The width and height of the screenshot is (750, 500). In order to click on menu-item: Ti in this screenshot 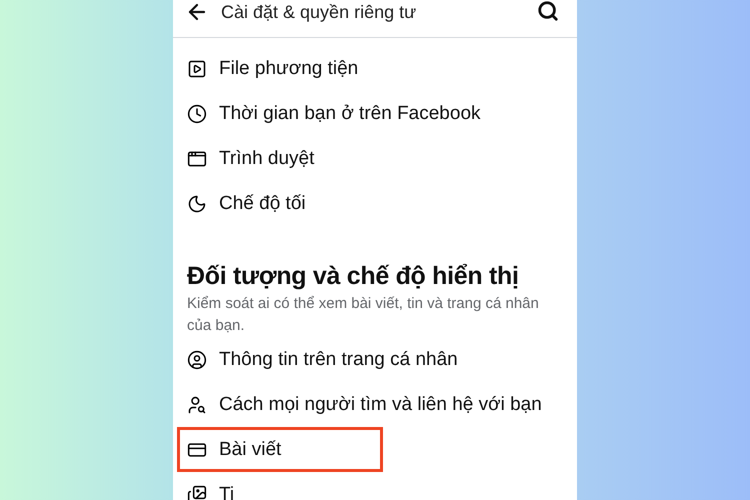, I will do `click(380, 486)`.